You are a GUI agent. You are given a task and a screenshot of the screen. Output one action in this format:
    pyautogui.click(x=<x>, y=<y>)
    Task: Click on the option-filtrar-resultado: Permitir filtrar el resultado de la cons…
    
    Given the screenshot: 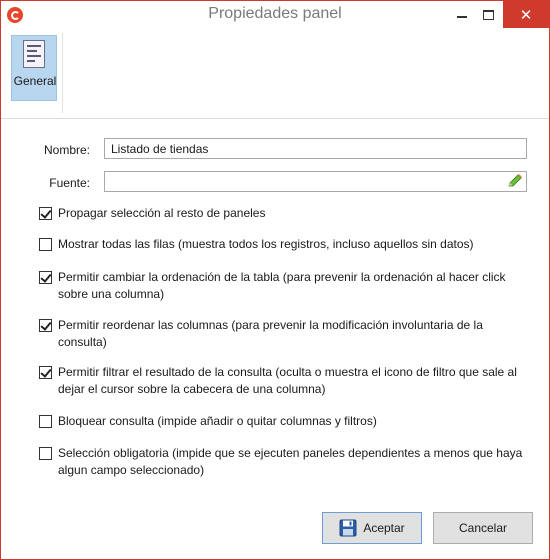 What is the action you would take?
    pyautogui.click(x=284, y=381)
    